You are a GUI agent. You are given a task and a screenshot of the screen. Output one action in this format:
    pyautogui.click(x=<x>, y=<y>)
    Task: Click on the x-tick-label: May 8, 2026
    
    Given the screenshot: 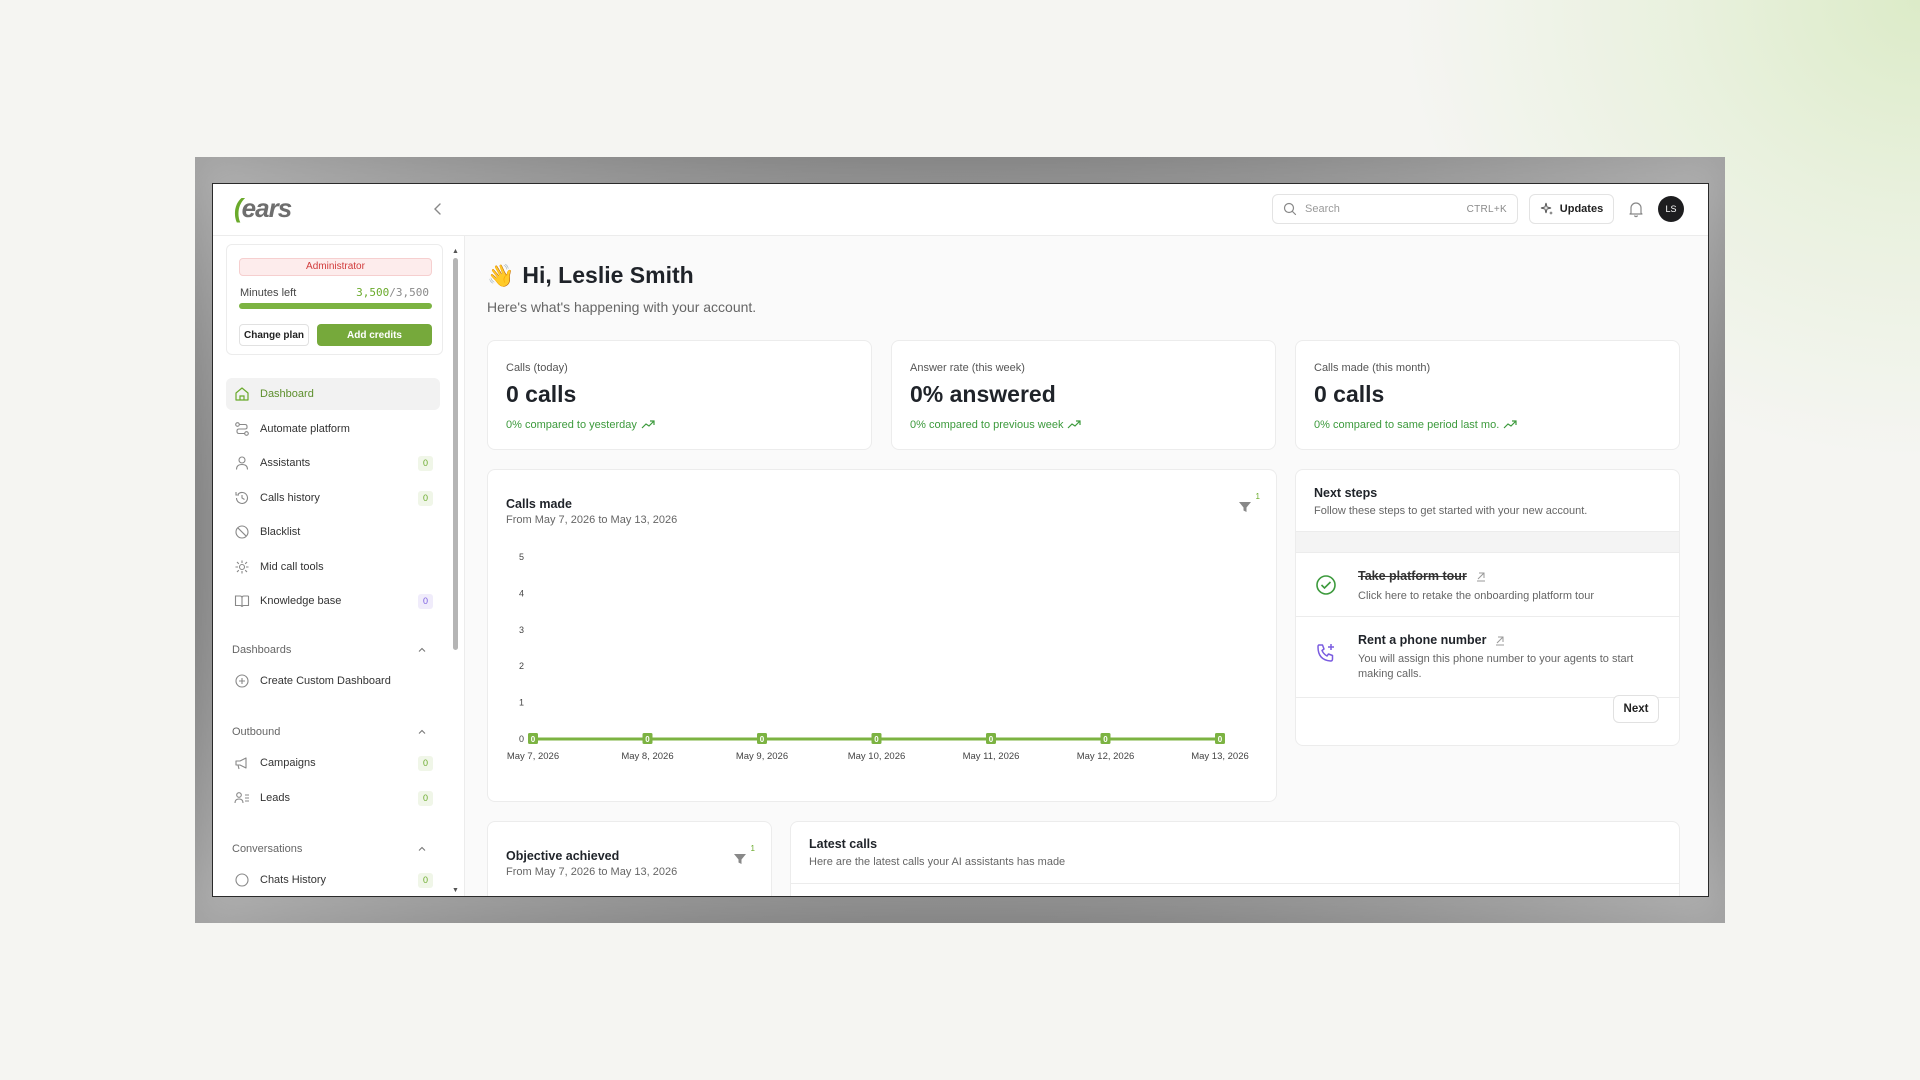 What is the action you would take?
    pyautogui.click(x=647, y=756)
    